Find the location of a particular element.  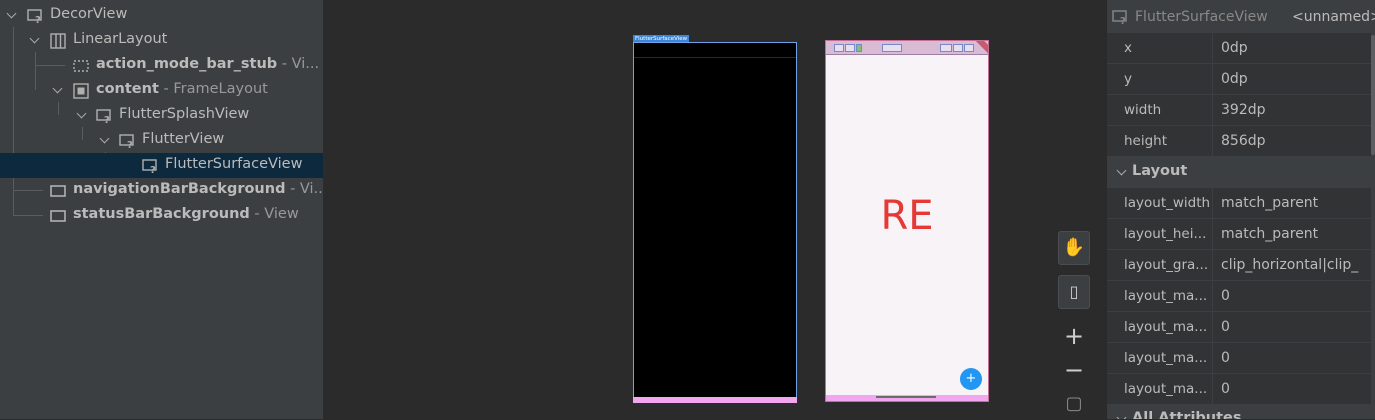

tree-row-linearlayout: LinearLayout is located at coordinates (161, 40).